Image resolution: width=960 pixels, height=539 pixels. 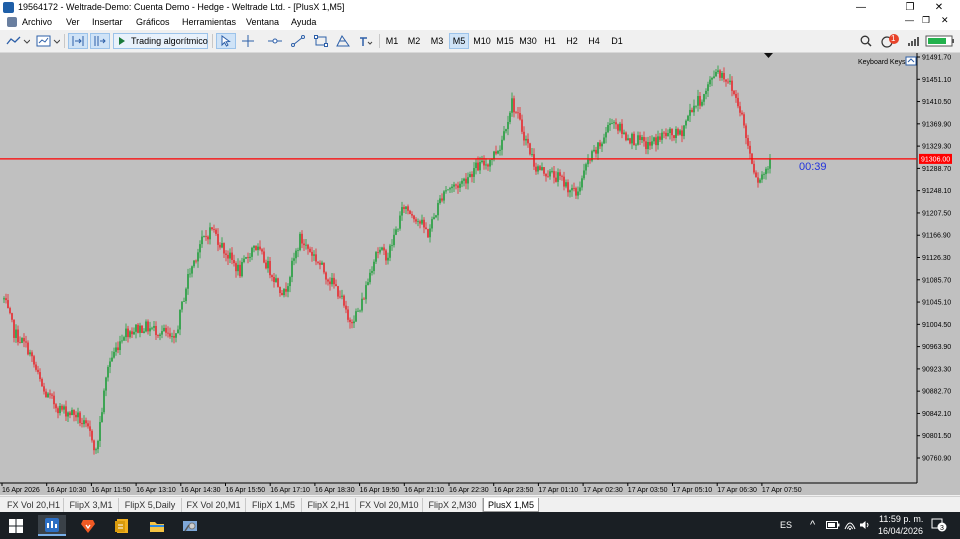 I want to click on tab-flipx-5-daily: FlipX 5,Daily, so click(x=150, y=505).